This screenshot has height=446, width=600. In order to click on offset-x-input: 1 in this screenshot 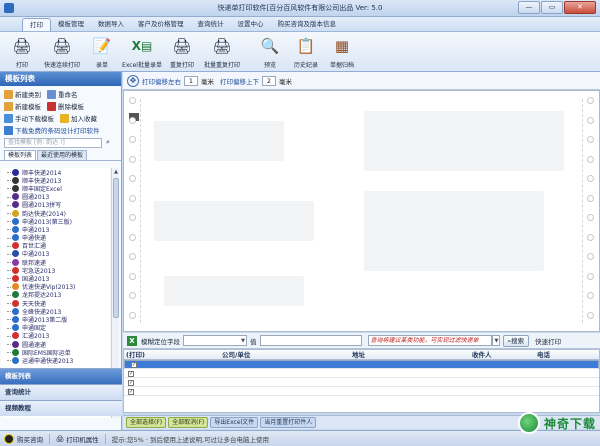, I will do `click(191, 80)`.